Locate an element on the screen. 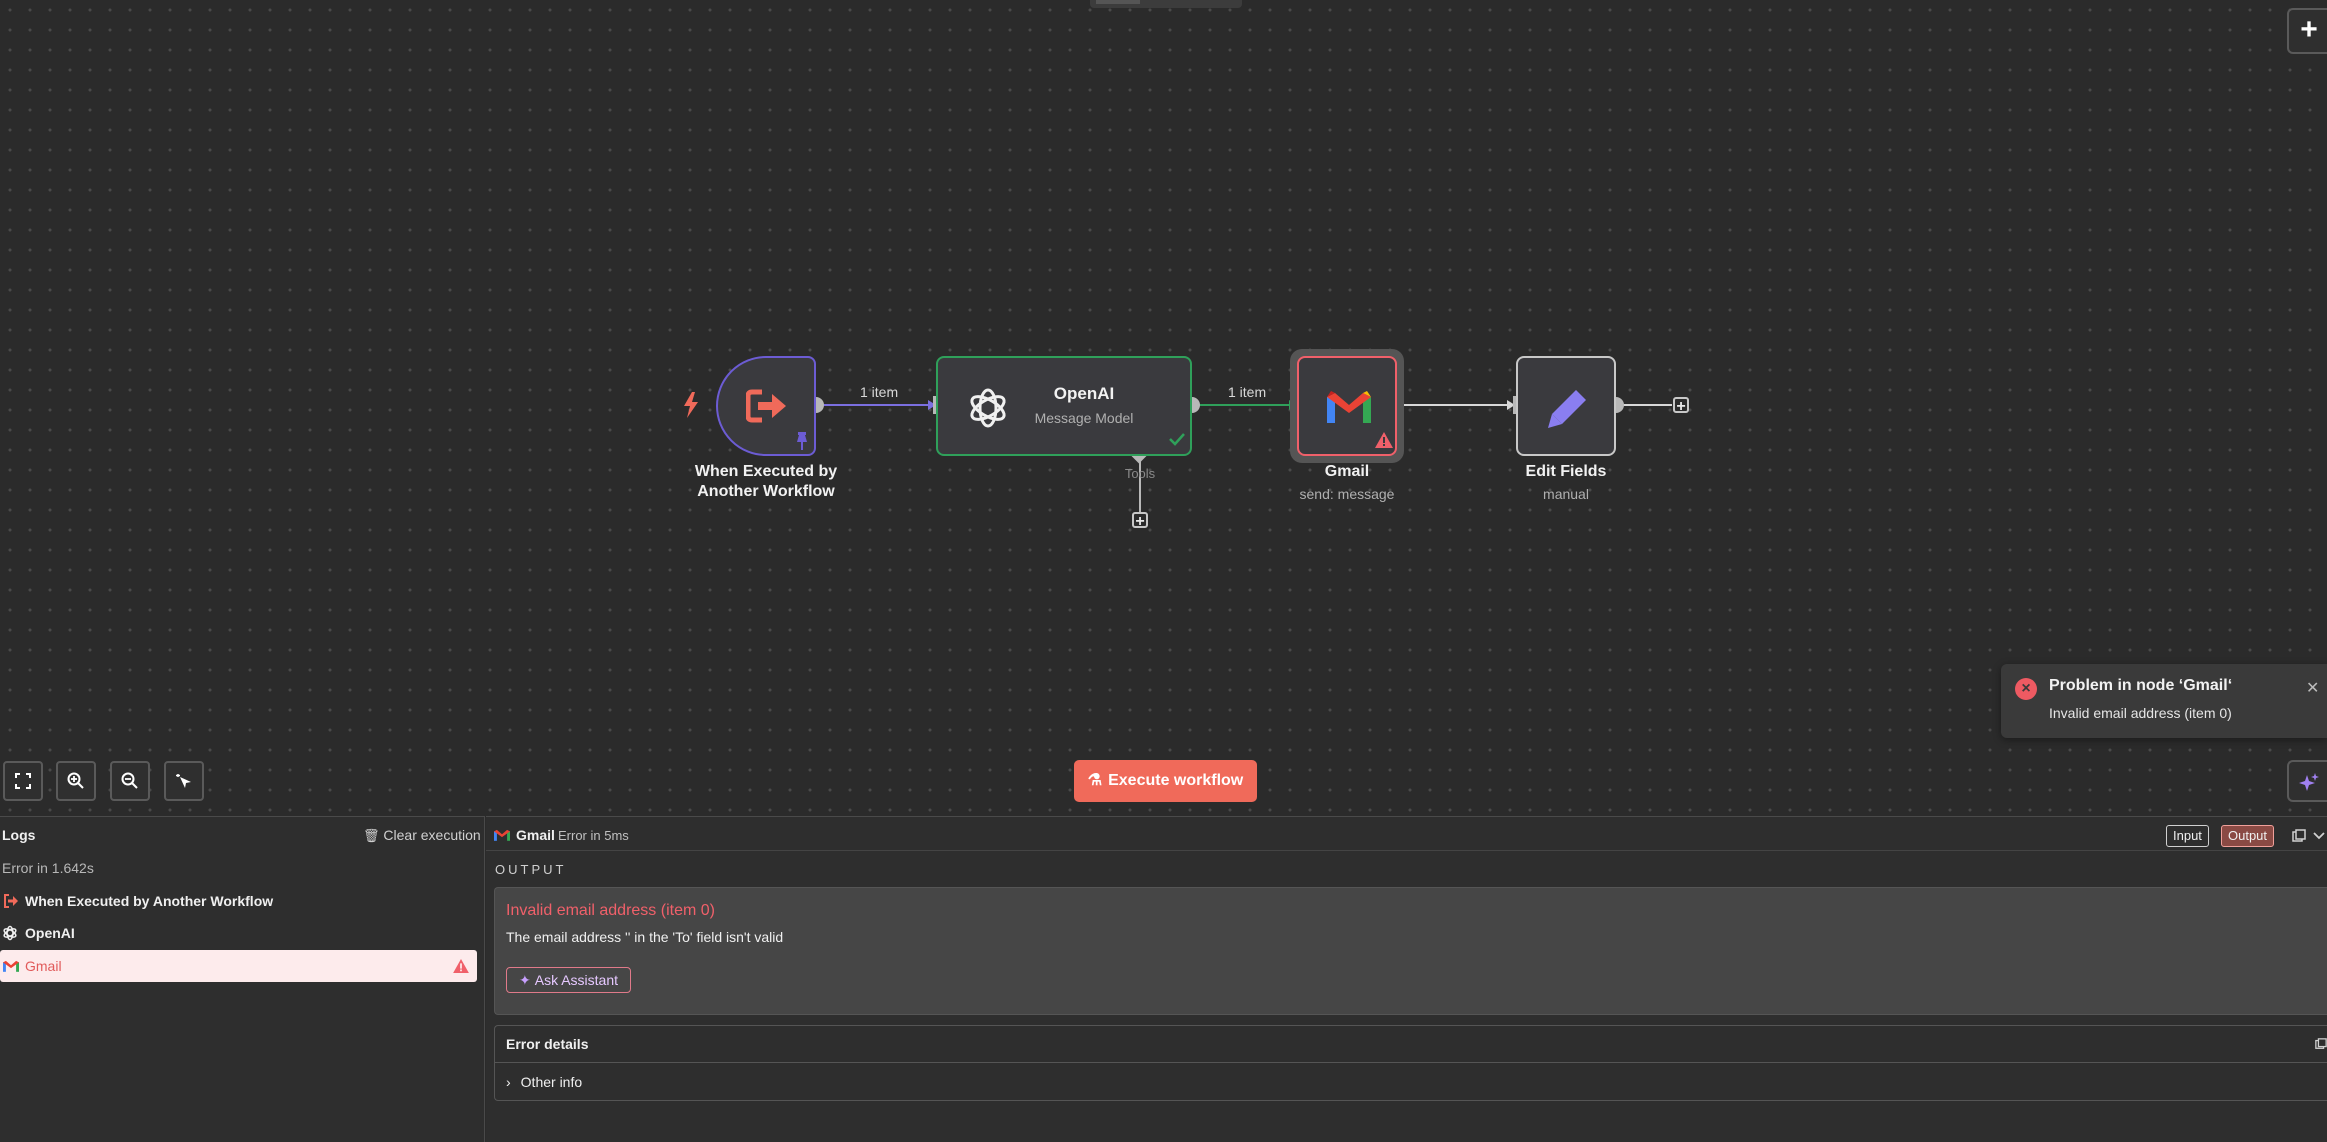  log-item-gmail: Gmail is located at coordinates (238, 966).